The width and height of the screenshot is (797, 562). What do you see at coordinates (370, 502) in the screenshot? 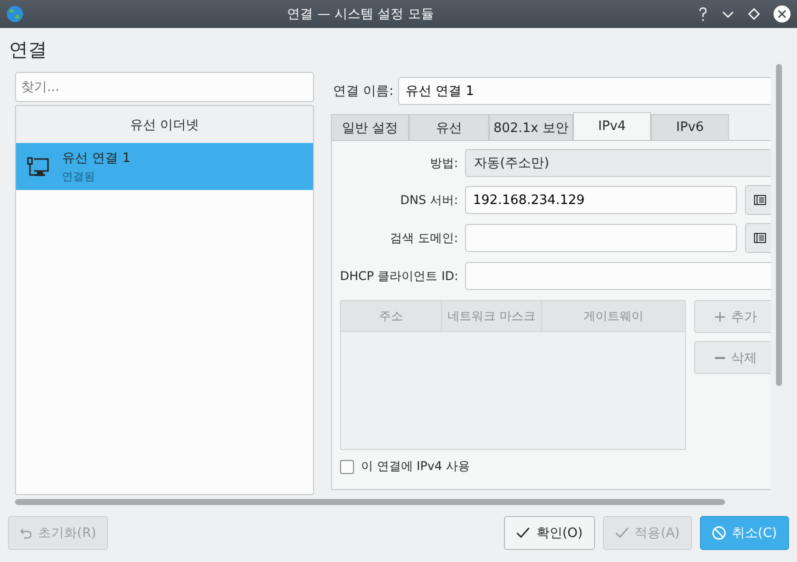
I see `horizontal-scrollbar` at bounding box center [370, 502].